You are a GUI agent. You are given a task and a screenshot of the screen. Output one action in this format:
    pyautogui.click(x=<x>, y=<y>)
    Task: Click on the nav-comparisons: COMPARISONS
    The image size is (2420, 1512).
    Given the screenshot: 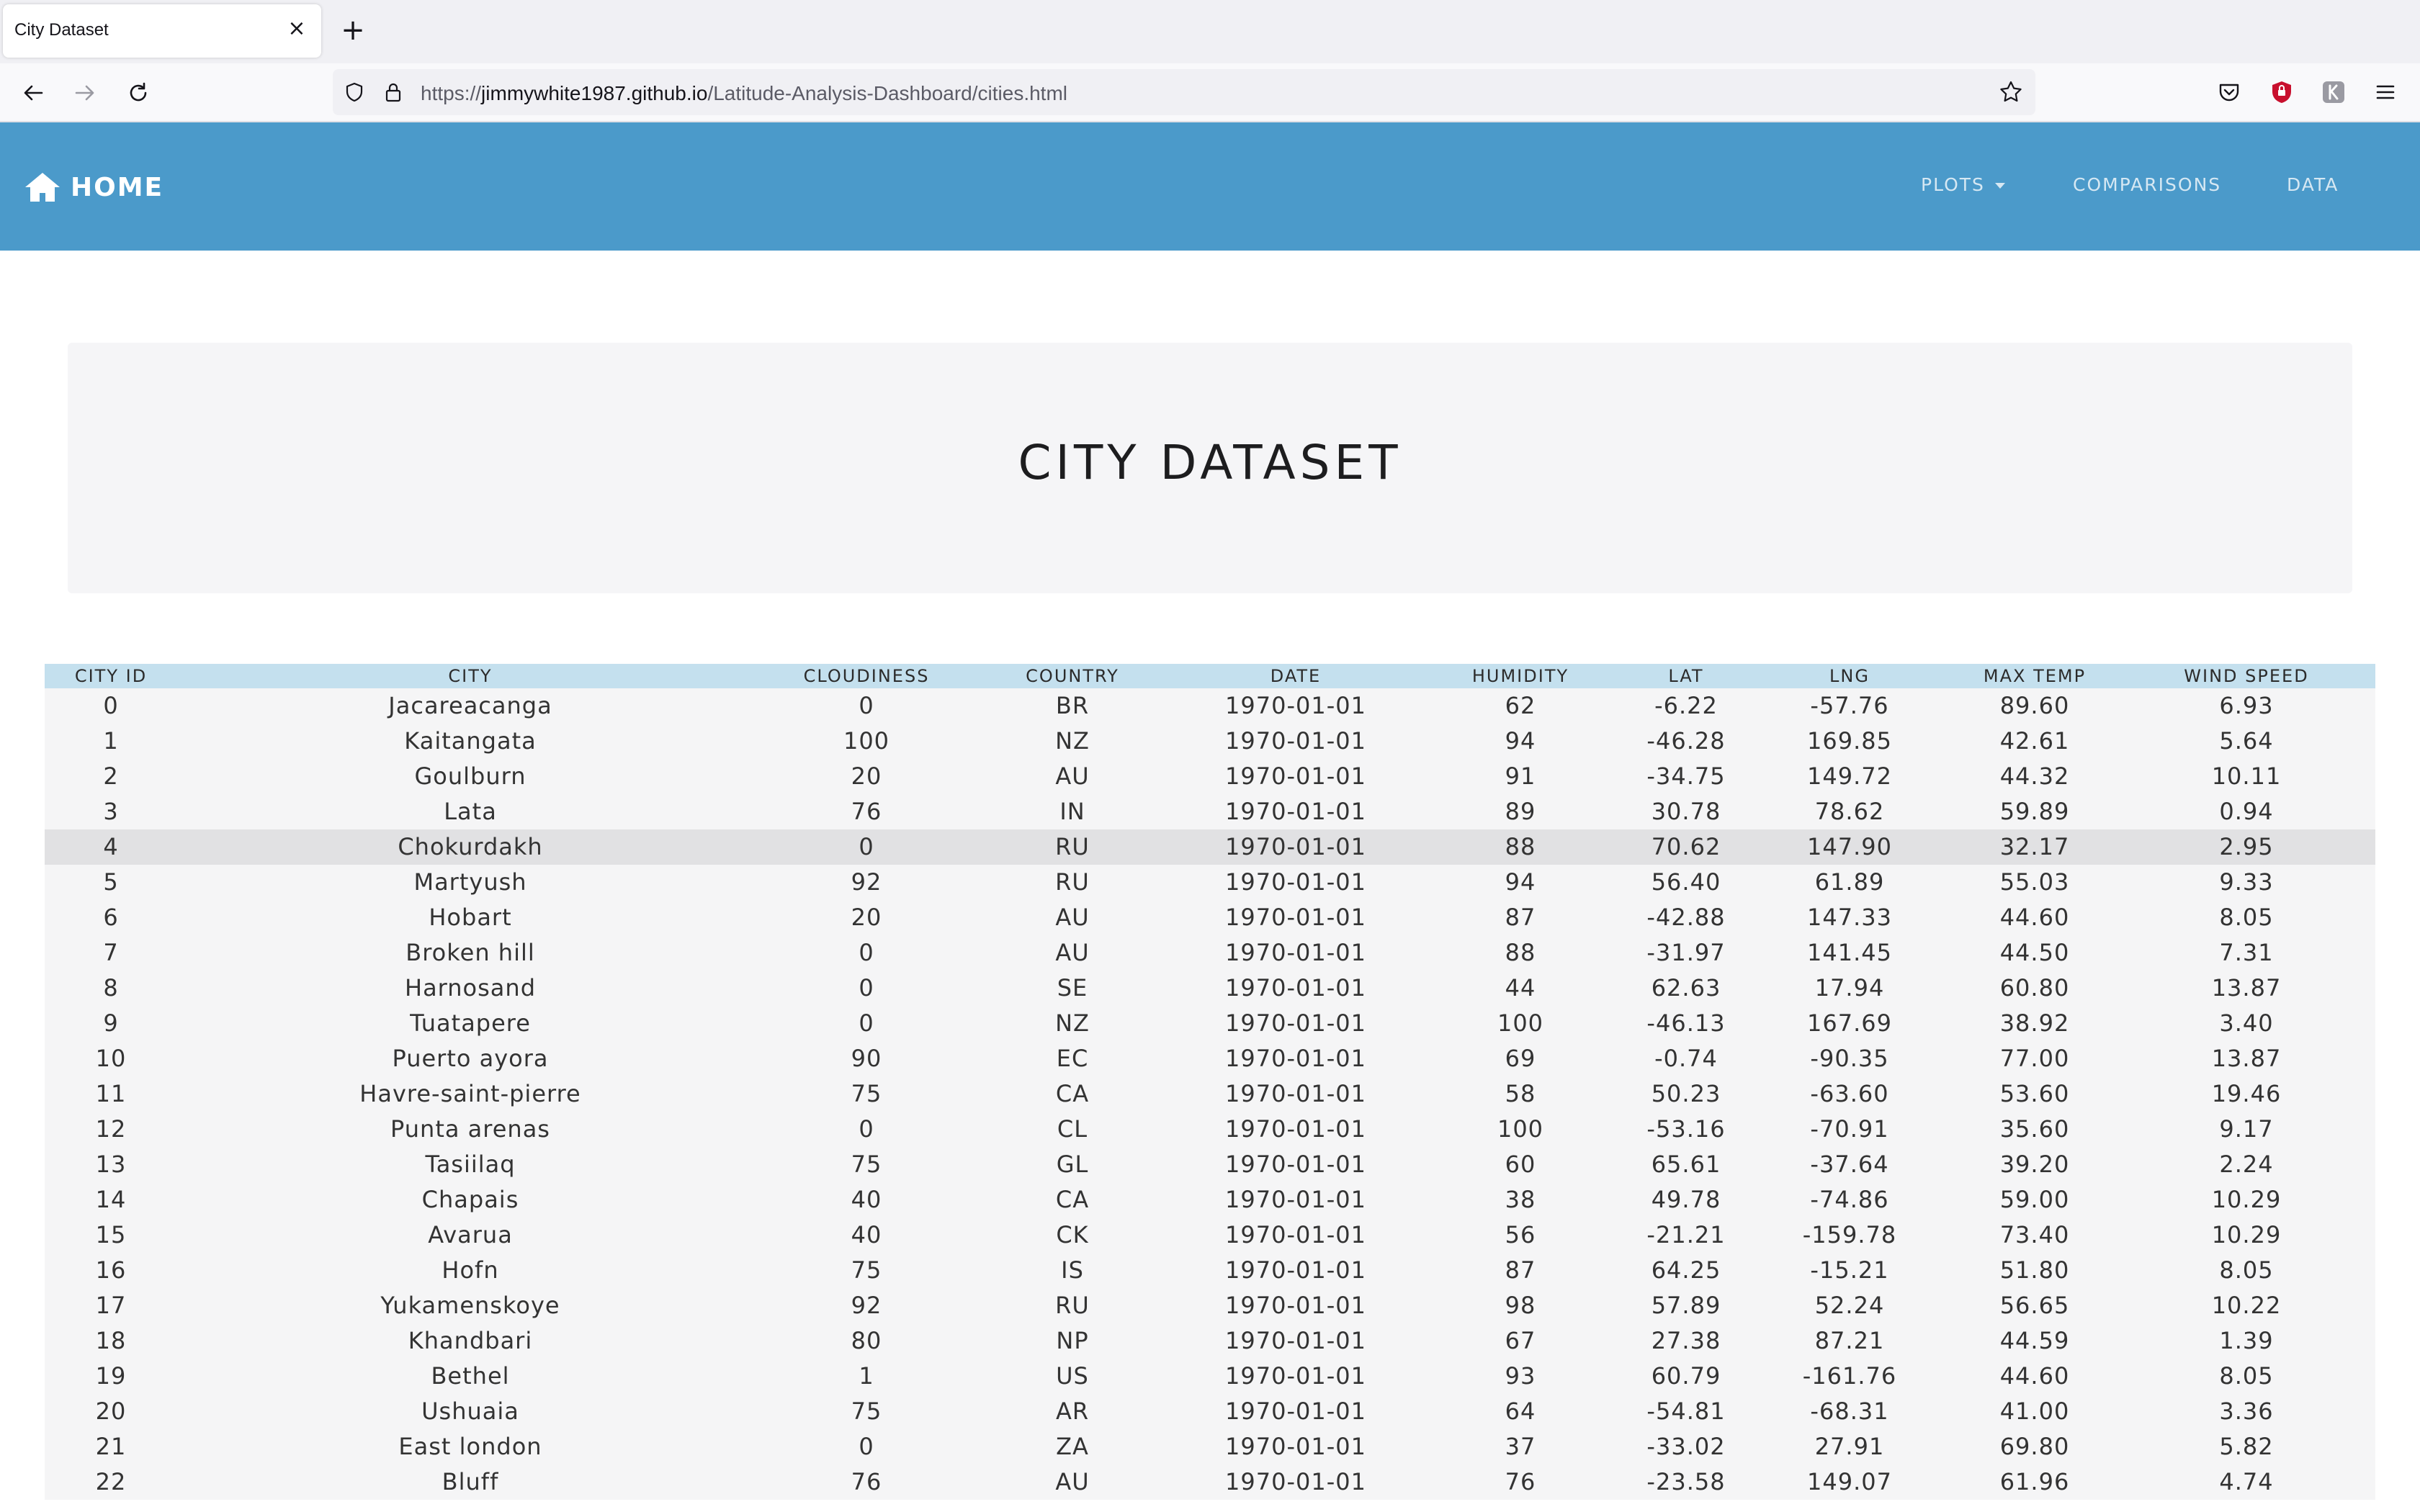 What is the action you would take?
    pyautogui.click(x=2147, y=184)
    